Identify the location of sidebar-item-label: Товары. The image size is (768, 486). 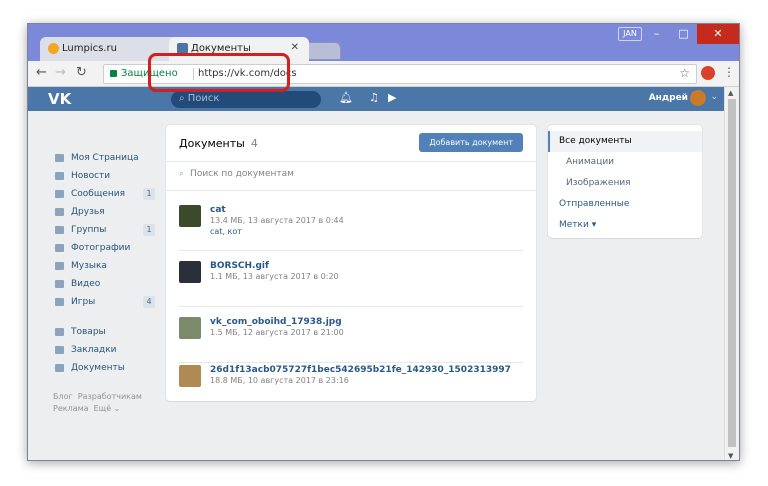
(88, 332).